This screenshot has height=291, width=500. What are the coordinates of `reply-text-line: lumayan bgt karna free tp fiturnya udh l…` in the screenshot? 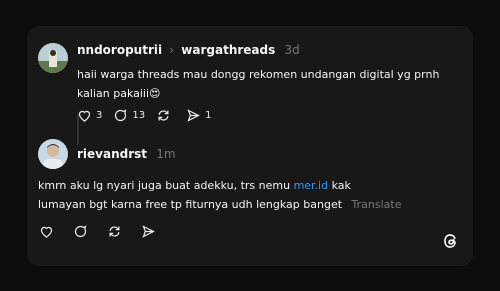 It's located at (219, 204).